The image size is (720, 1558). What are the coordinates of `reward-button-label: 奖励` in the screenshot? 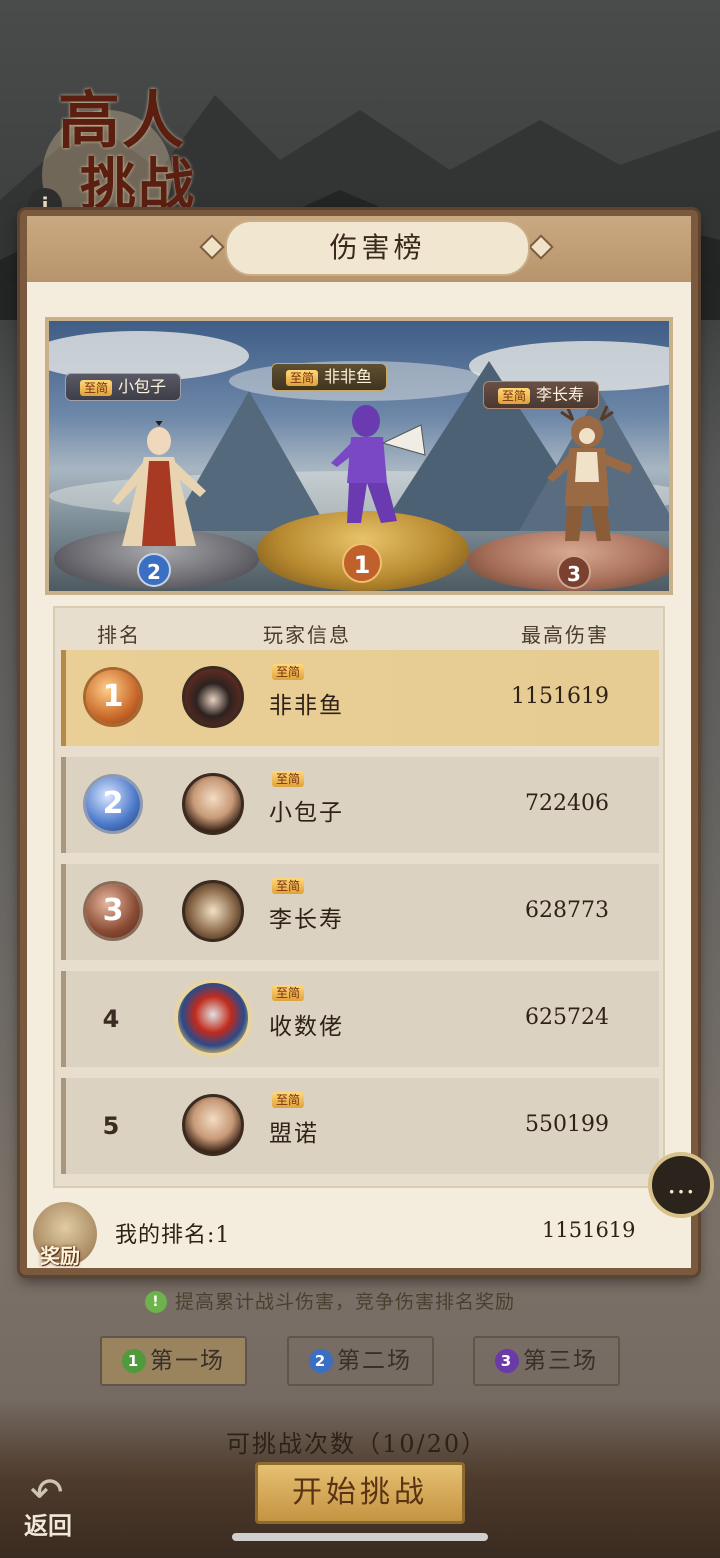 It's located at (60, 1254).